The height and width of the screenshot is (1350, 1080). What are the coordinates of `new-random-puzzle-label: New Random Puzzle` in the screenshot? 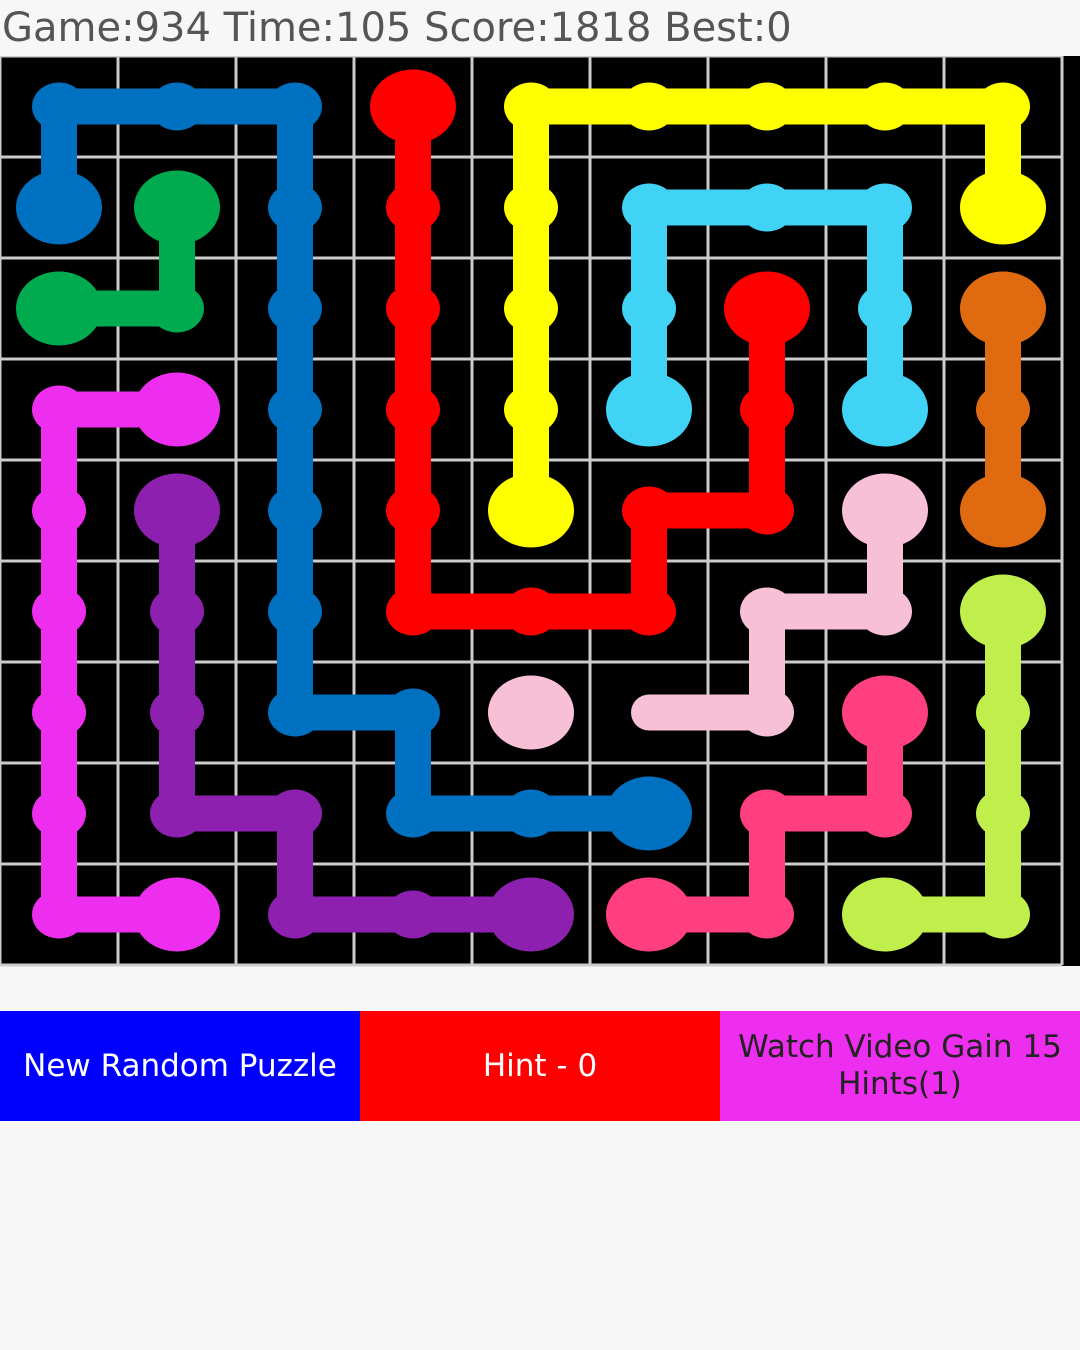 It's located at (180, 1065).